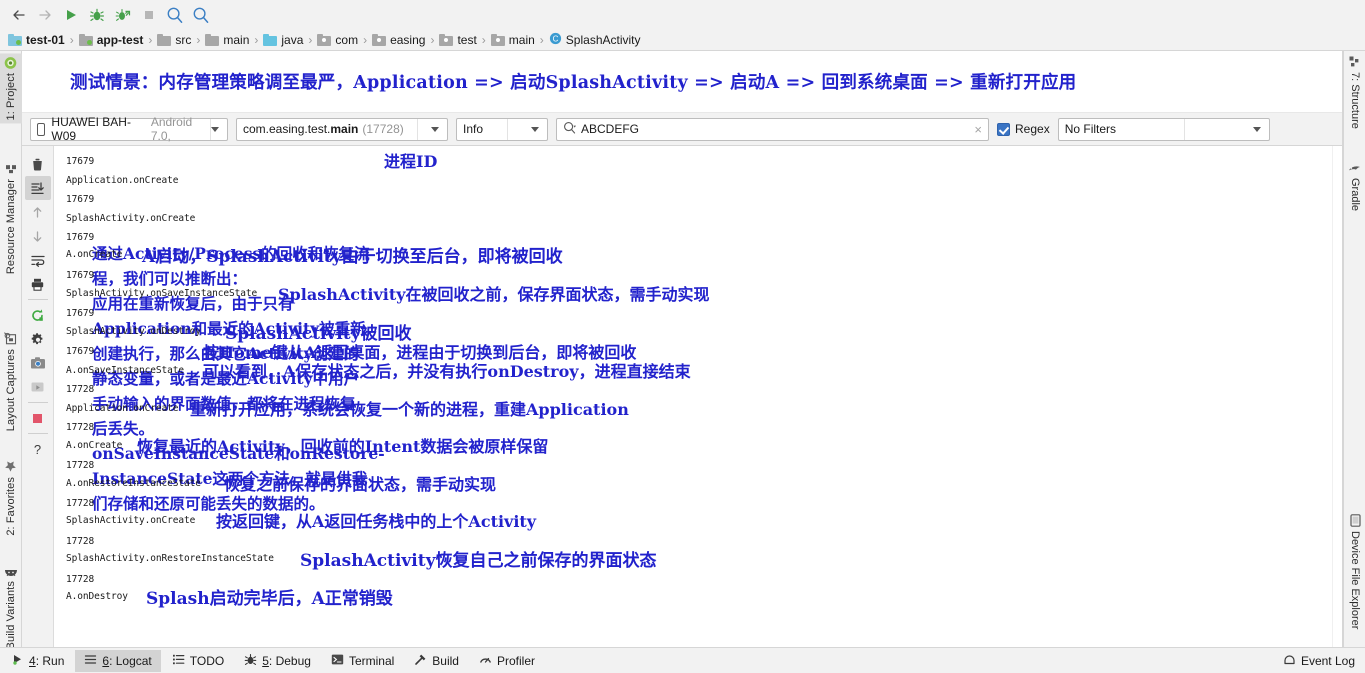 The height and width of the screenshot is (673, 1365). Describe the element at coordinates (38, 418) in the screenshot. I see `stop-square-icon` at that location.